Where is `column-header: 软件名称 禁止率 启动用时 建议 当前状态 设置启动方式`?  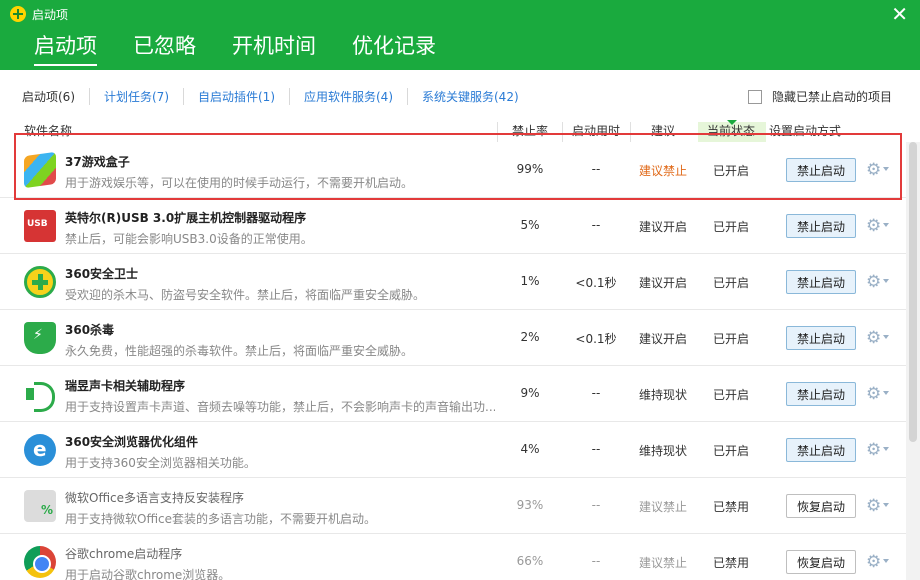
column-header: 软件名称 禁止率 启动用时 建议 当前状态 设置启动方式 is located at coordinates (453, 131).